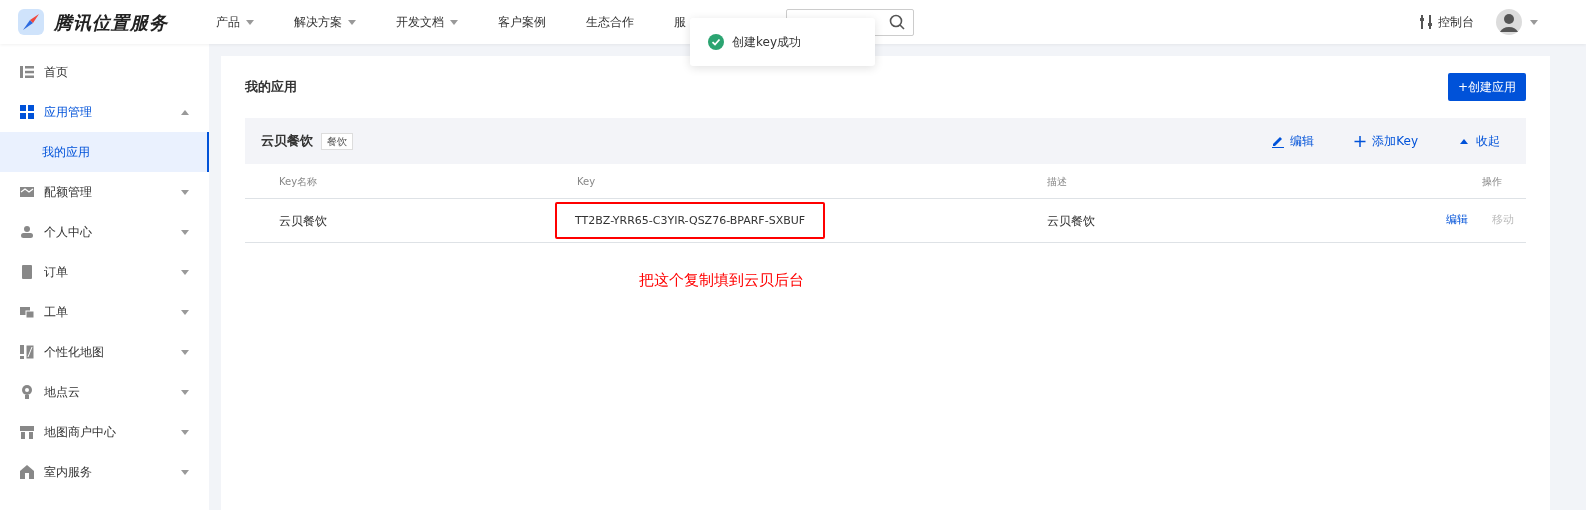 The height and width of the screenshot is (510, 1586). I want to click on key-cell: TT2BZ-YRR65-C3YIR-QSZ76-BPARF-SXBUF, so click(690, 221).